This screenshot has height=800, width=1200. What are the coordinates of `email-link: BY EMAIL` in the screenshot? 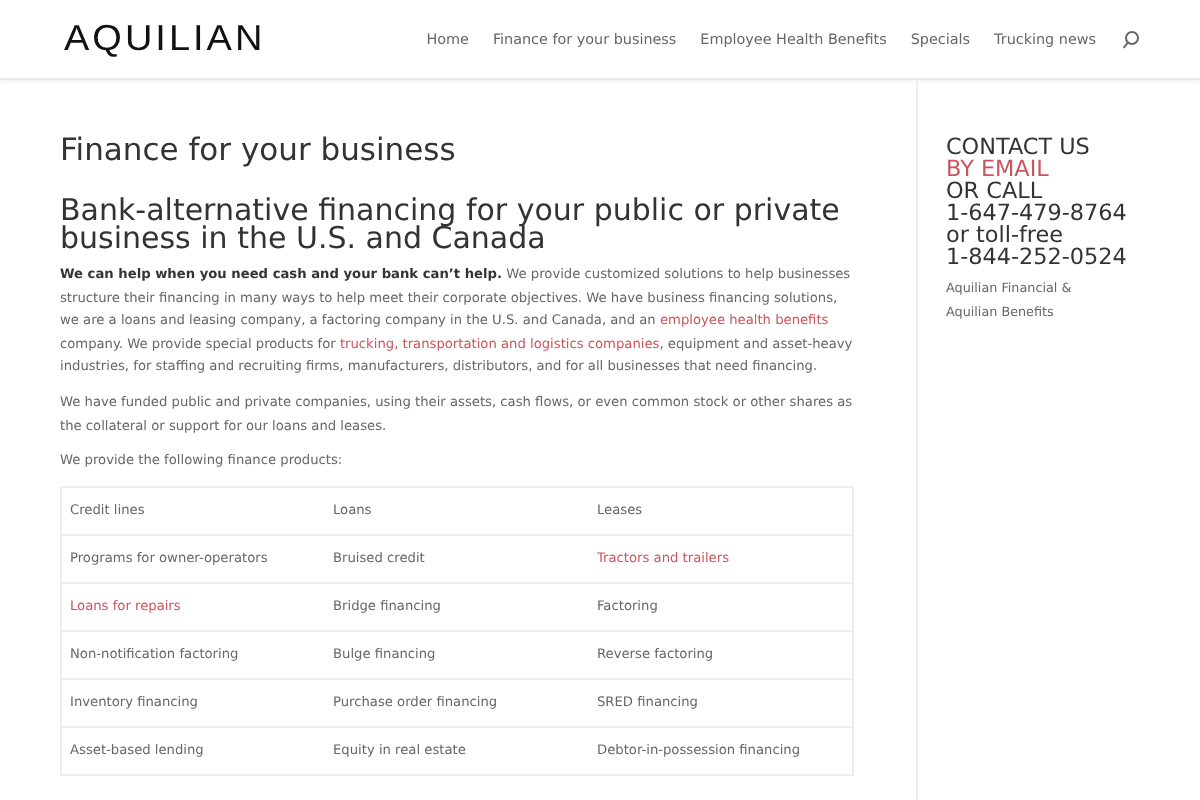 It's located at (1036, 169).